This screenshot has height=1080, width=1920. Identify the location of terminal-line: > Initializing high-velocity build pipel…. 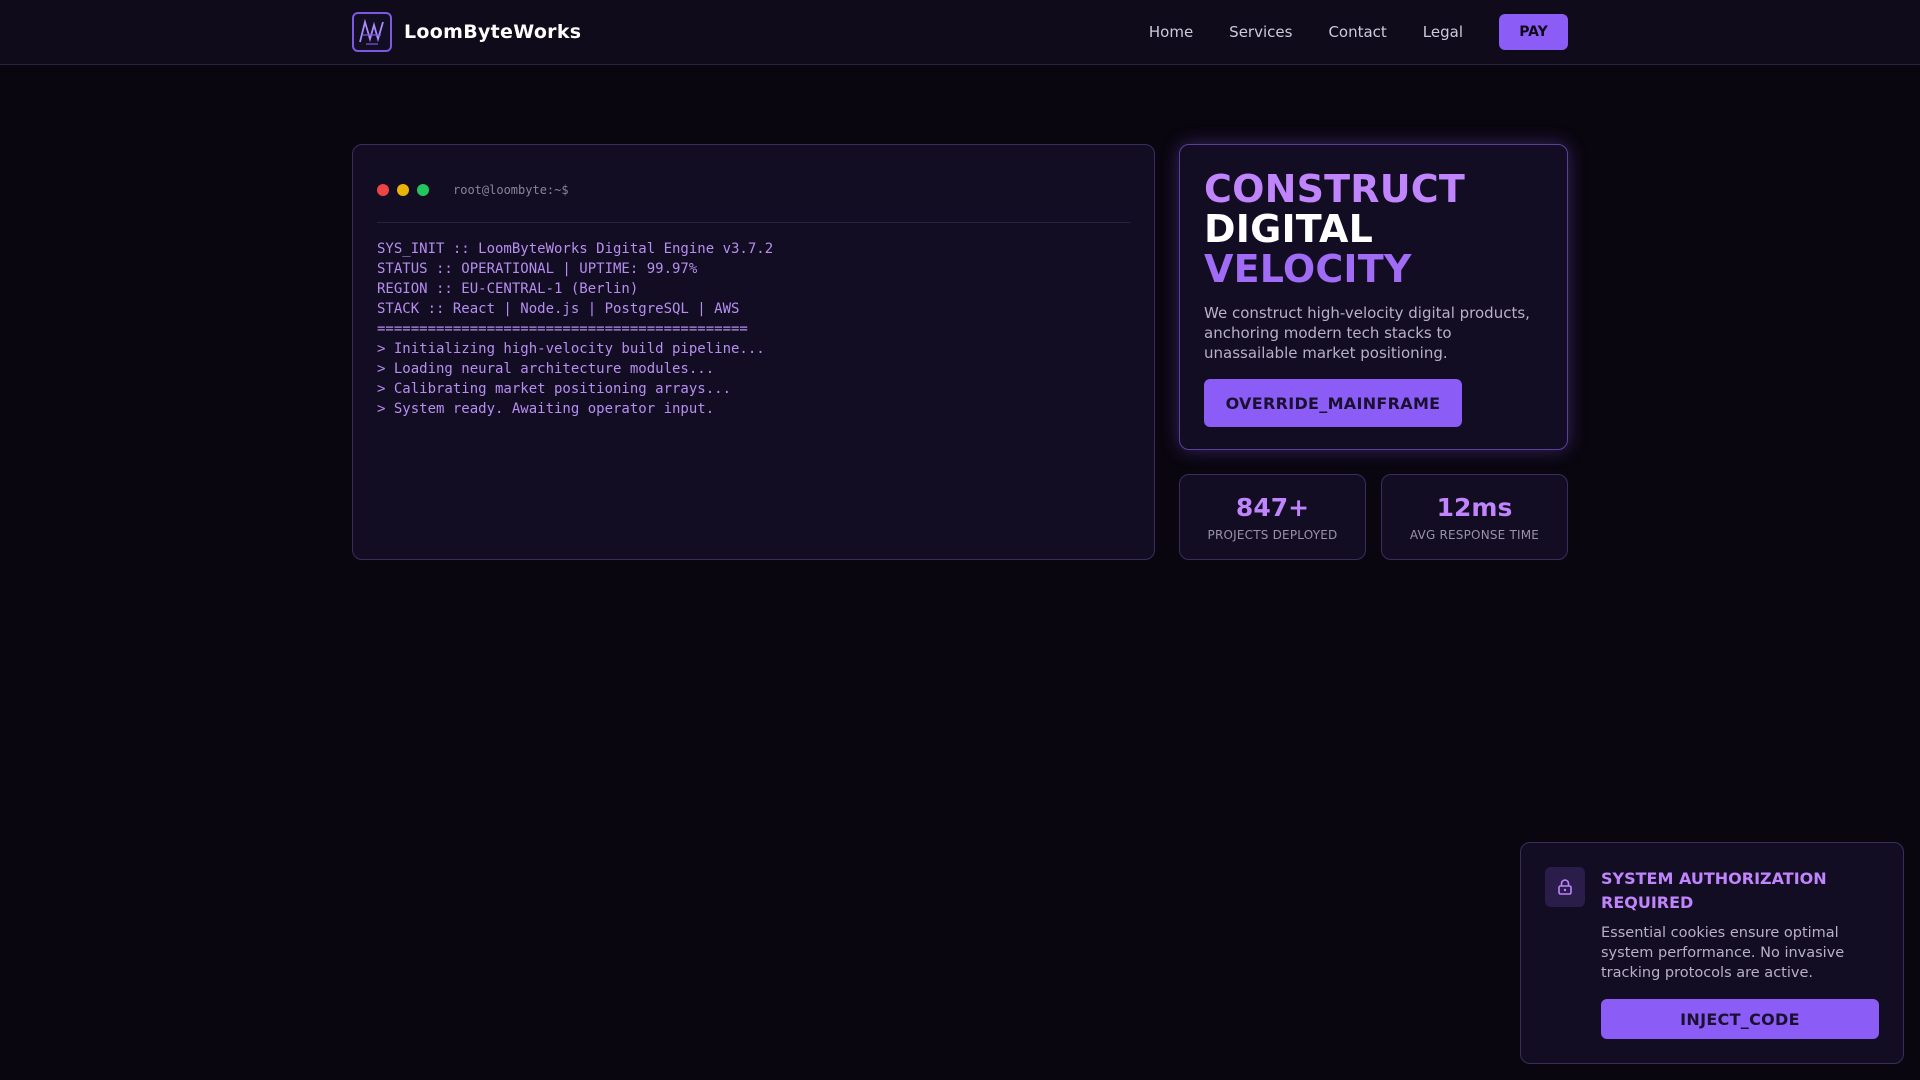
(571, 349).